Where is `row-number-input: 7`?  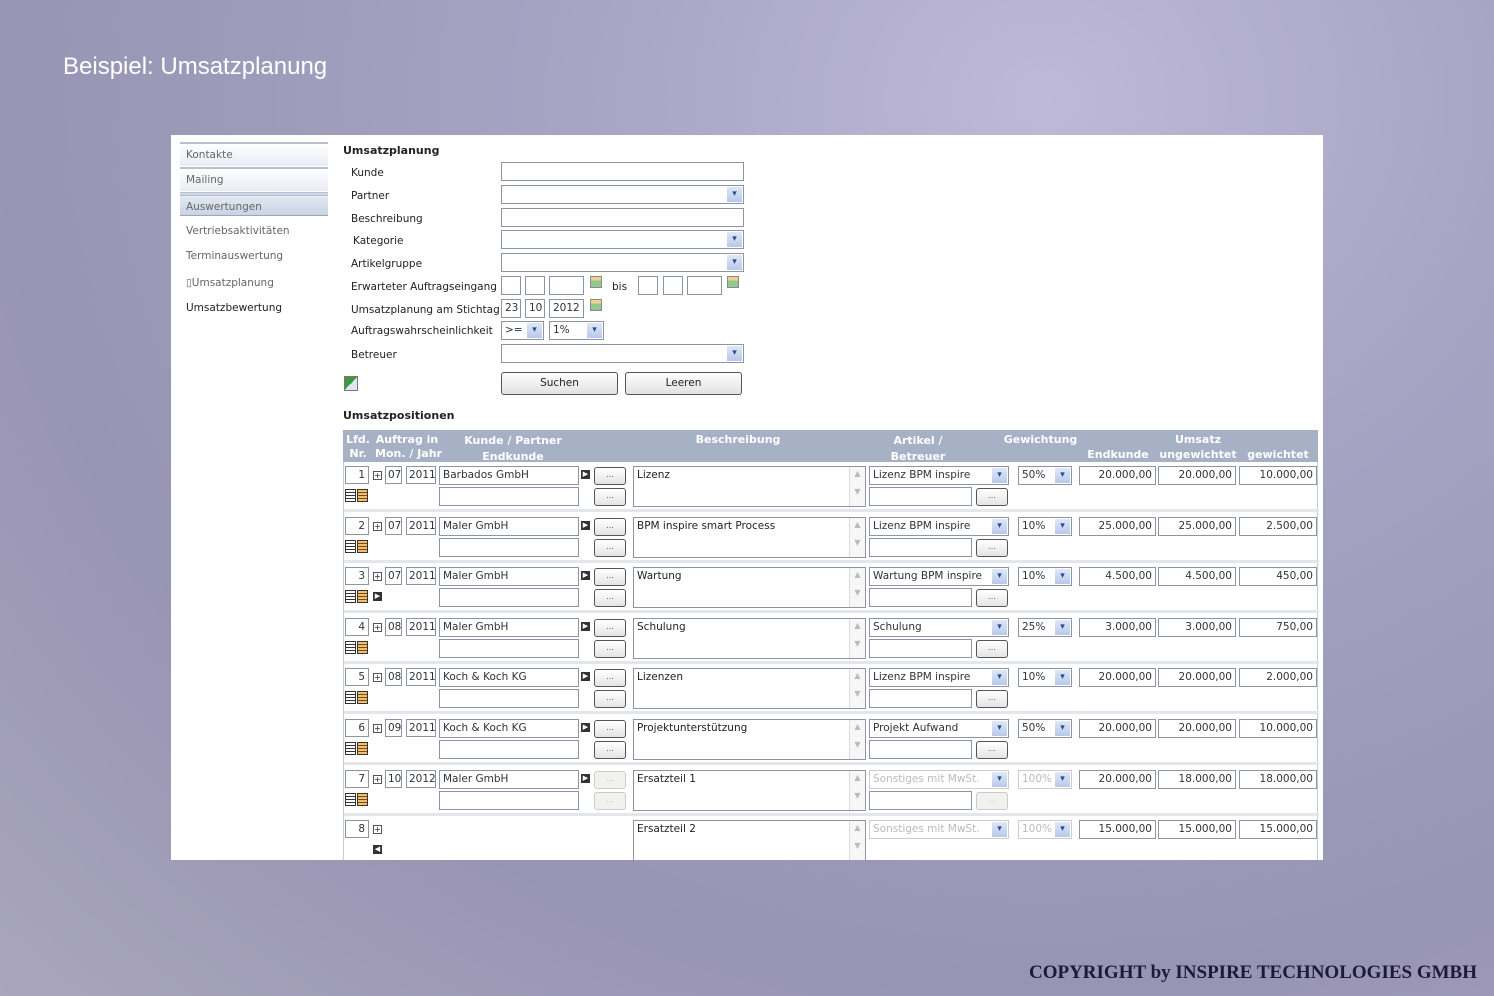 row-number-input: 7 is located at coordinates (357, 778).